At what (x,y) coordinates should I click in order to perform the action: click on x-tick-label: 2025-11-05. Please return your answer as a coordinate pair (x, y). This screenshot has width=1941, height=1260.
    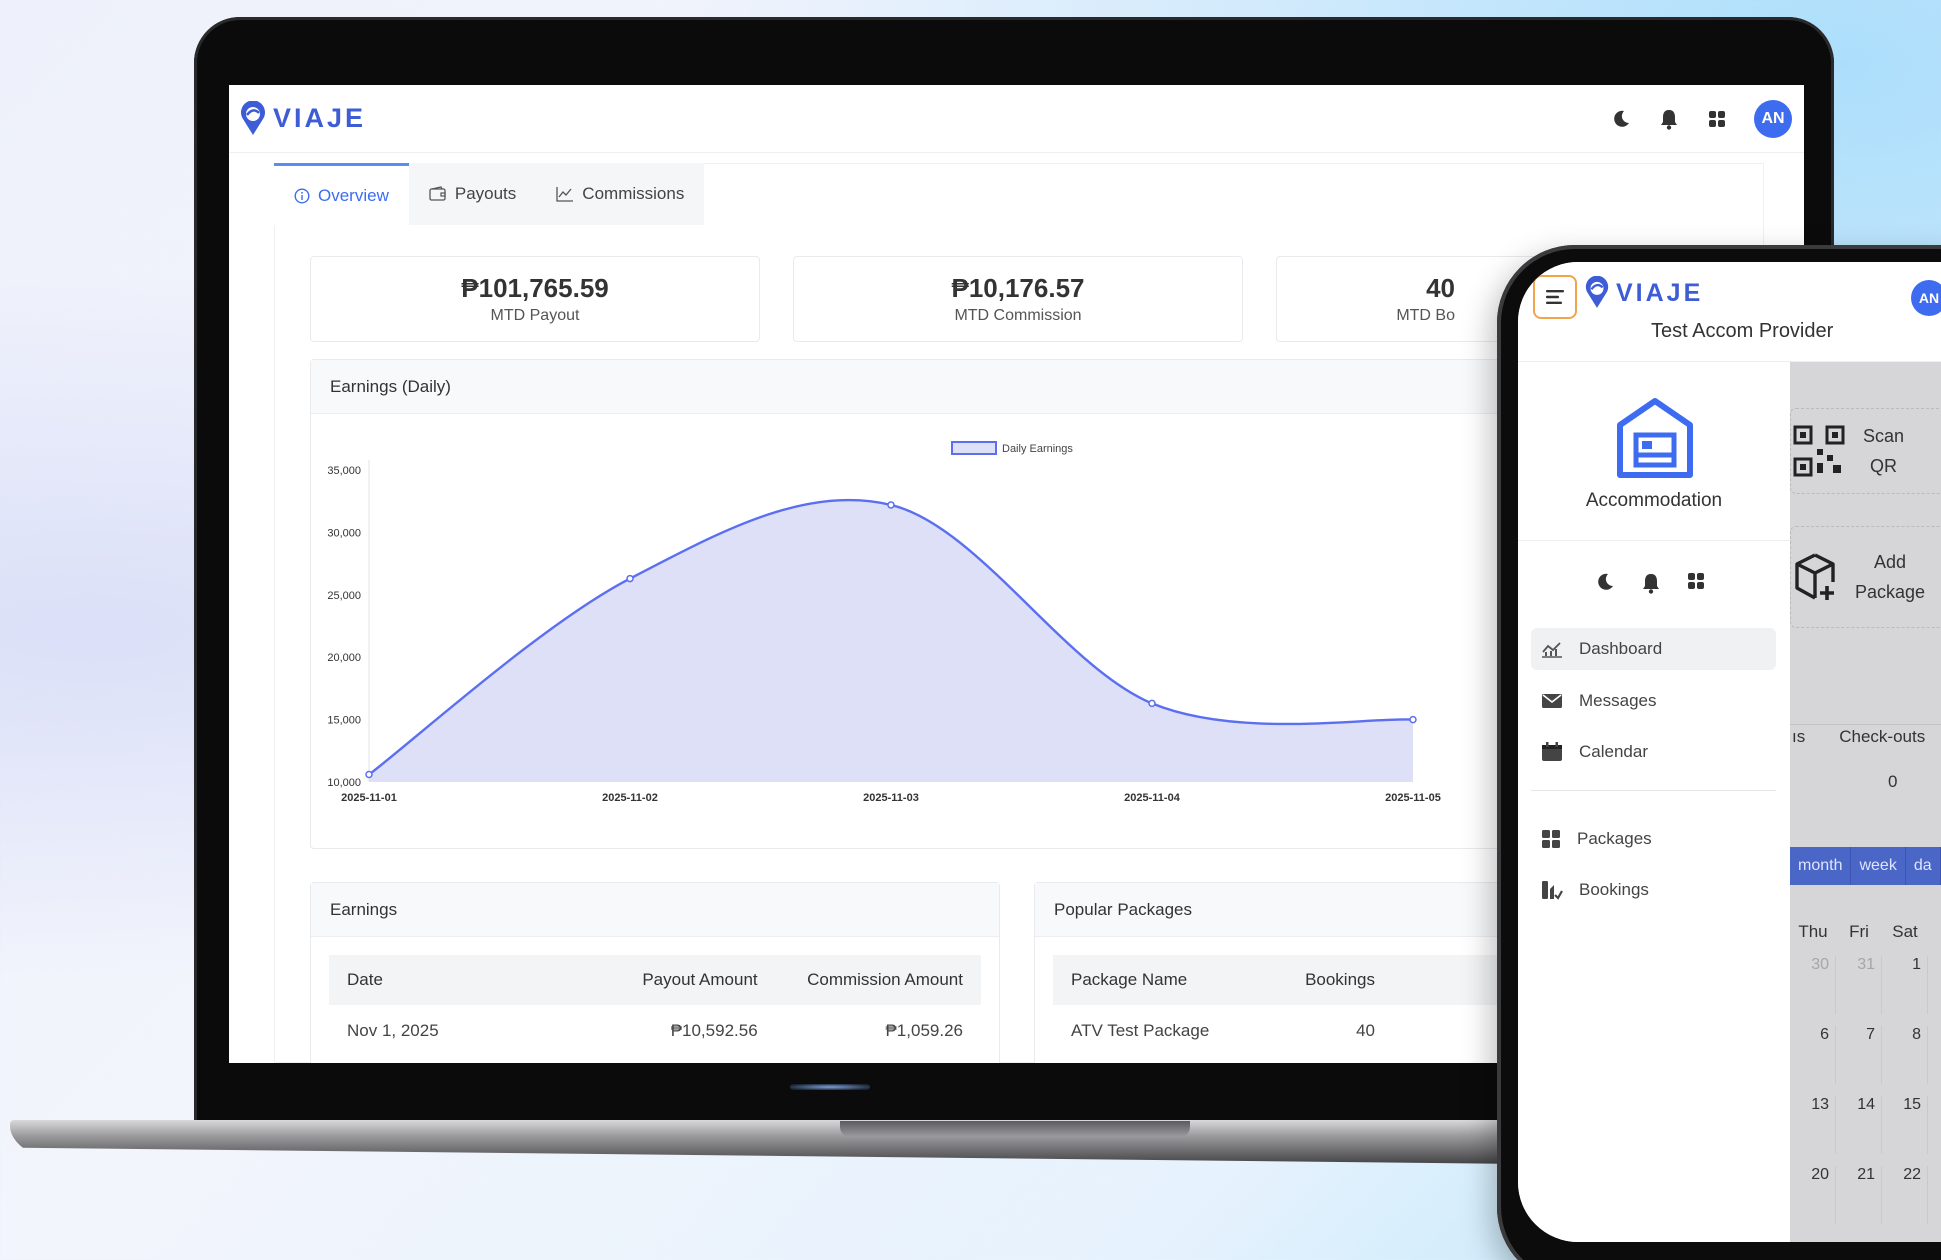
    Looking at the image, I should click on (1413, 798).